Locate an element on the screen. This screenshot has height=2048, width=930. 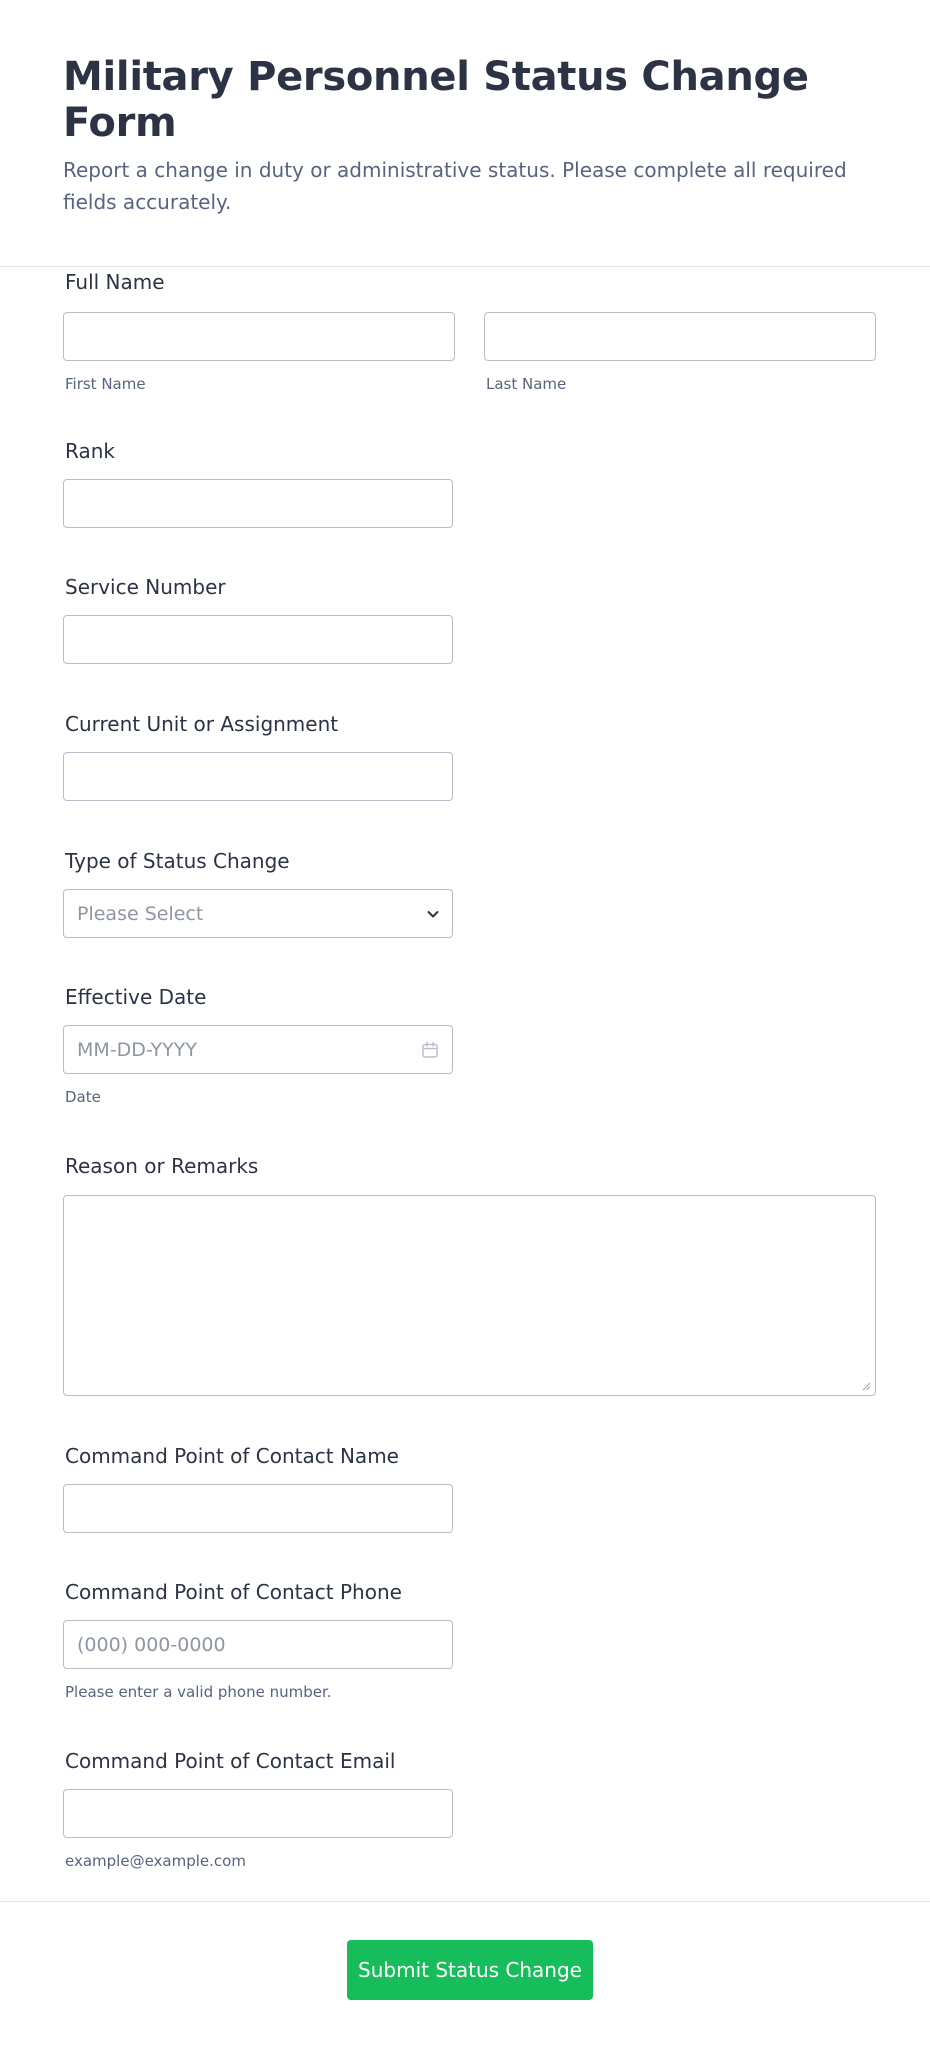
poc-name-group: Command Point of Contact Name is located at coordinates (258, 1488).